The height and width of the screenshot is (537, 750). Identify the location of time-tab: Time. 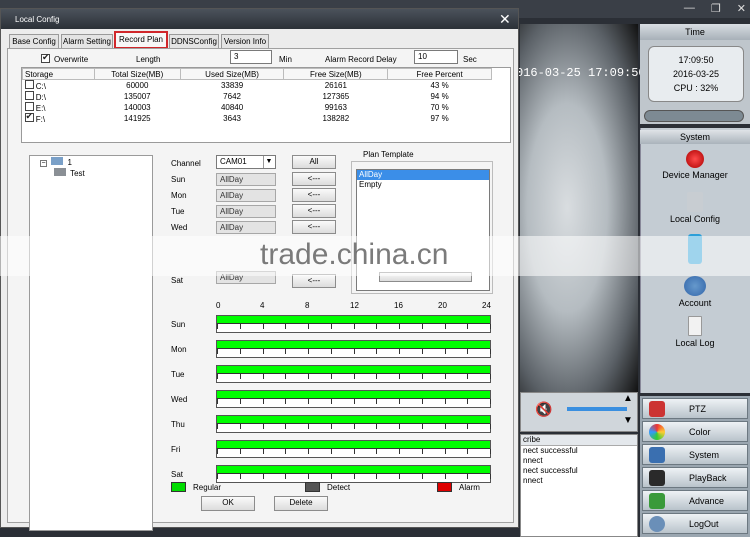
(695, 32).